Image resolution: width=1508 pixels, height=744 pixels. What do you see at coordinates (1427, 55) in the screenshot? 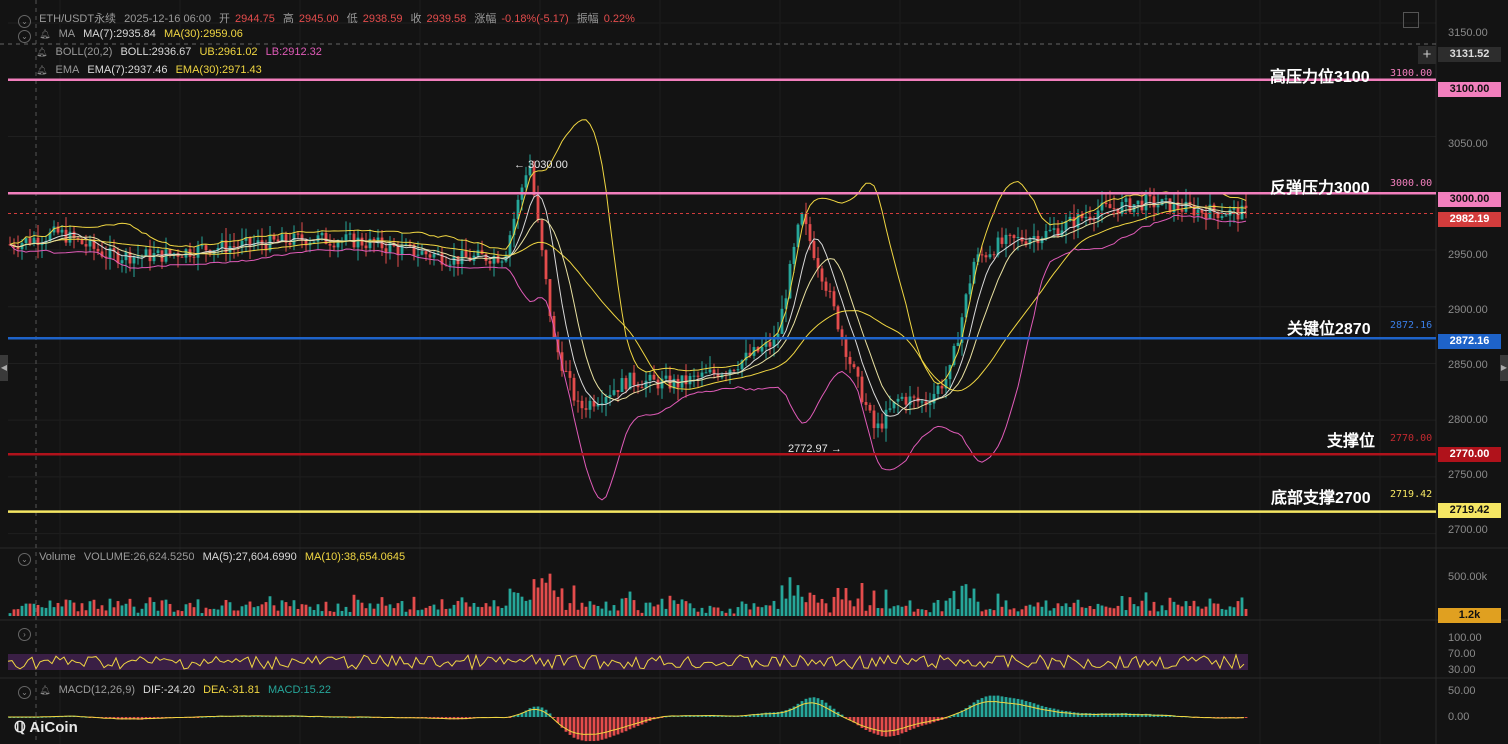
I see `add-crosshair-button: +` at bounding box center [1427, 55].